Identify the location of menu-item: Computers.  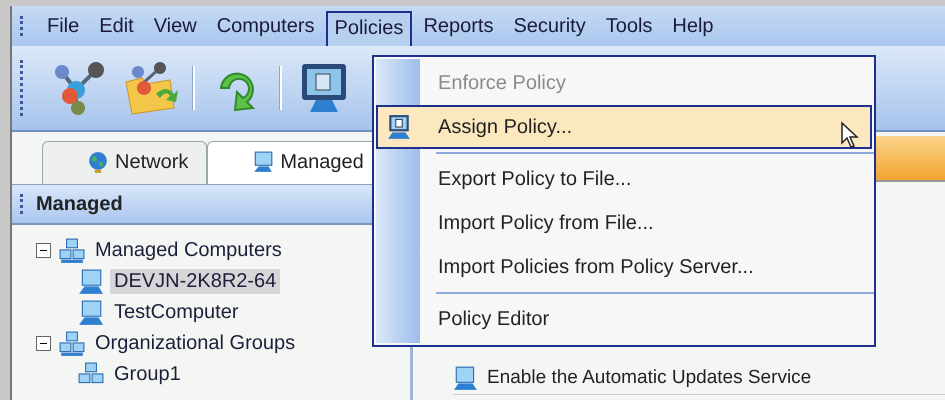
(266, 26).